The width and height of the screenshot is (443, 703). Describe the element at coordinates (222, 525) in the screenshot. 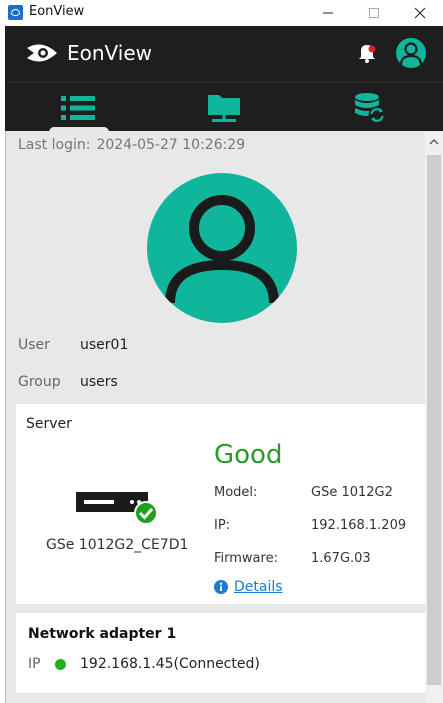

I see `ip-label: IP:` at that location.